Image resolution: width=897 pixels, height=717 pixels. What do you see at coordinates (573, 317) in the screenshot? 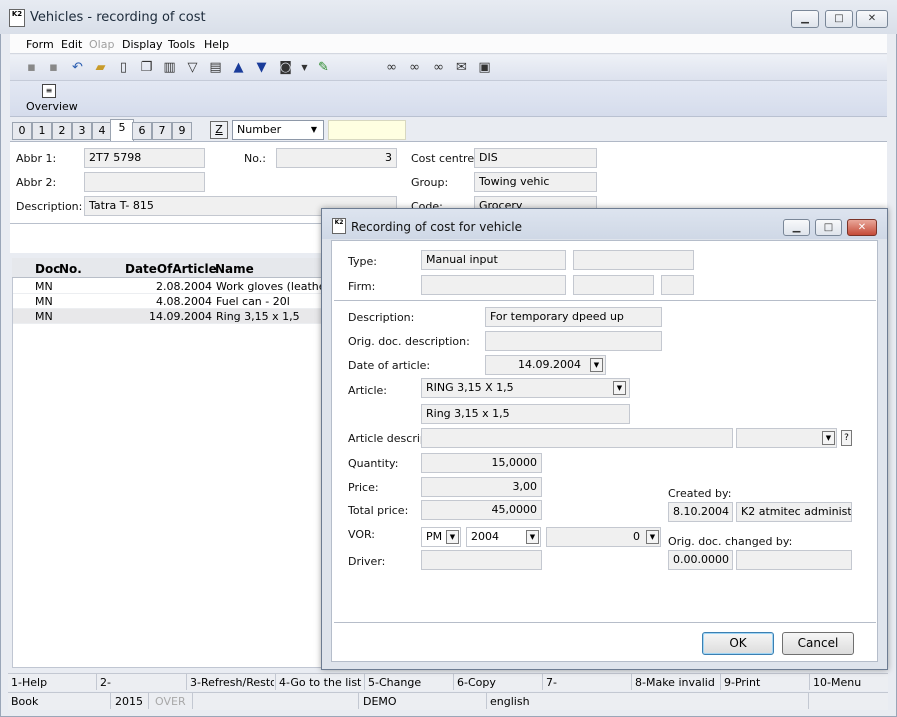
I see `dialog-description-field: For temporary dpeed up` at bounding box center [573, 317].